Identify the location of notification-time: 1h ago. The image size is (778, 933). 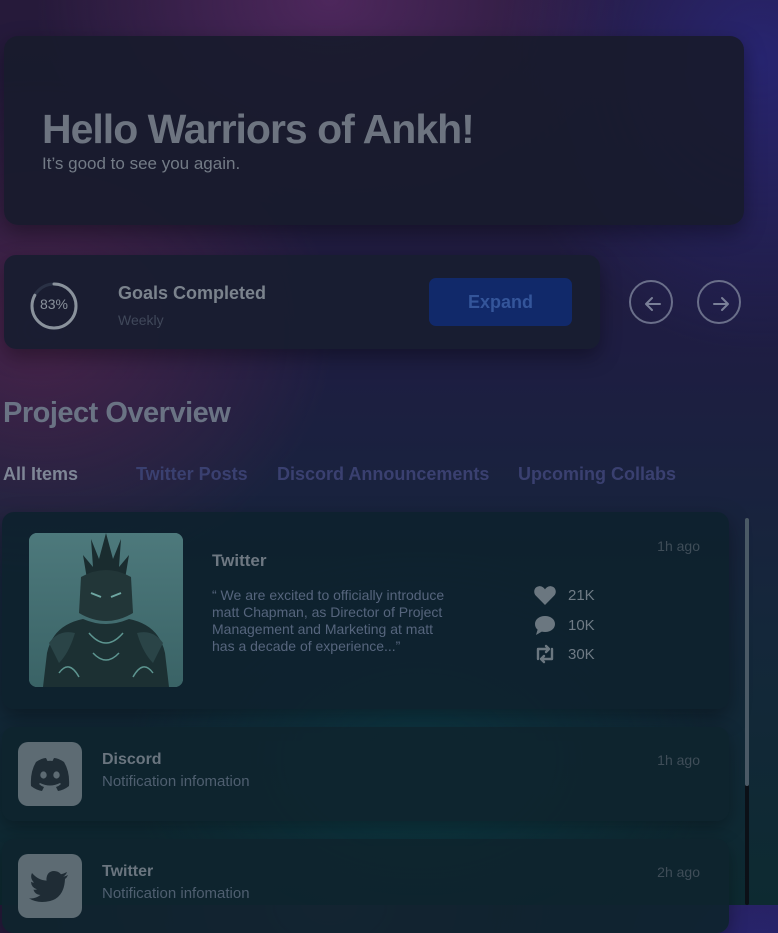
(678, 760).